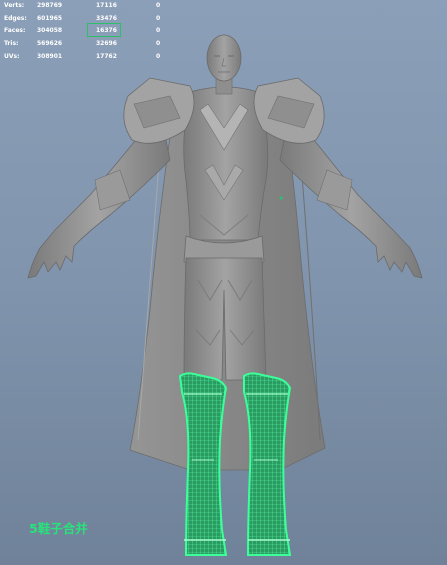 Image resolution: width=447 pixels, height=565 pixels. I want to click on head, so click(224, 64).